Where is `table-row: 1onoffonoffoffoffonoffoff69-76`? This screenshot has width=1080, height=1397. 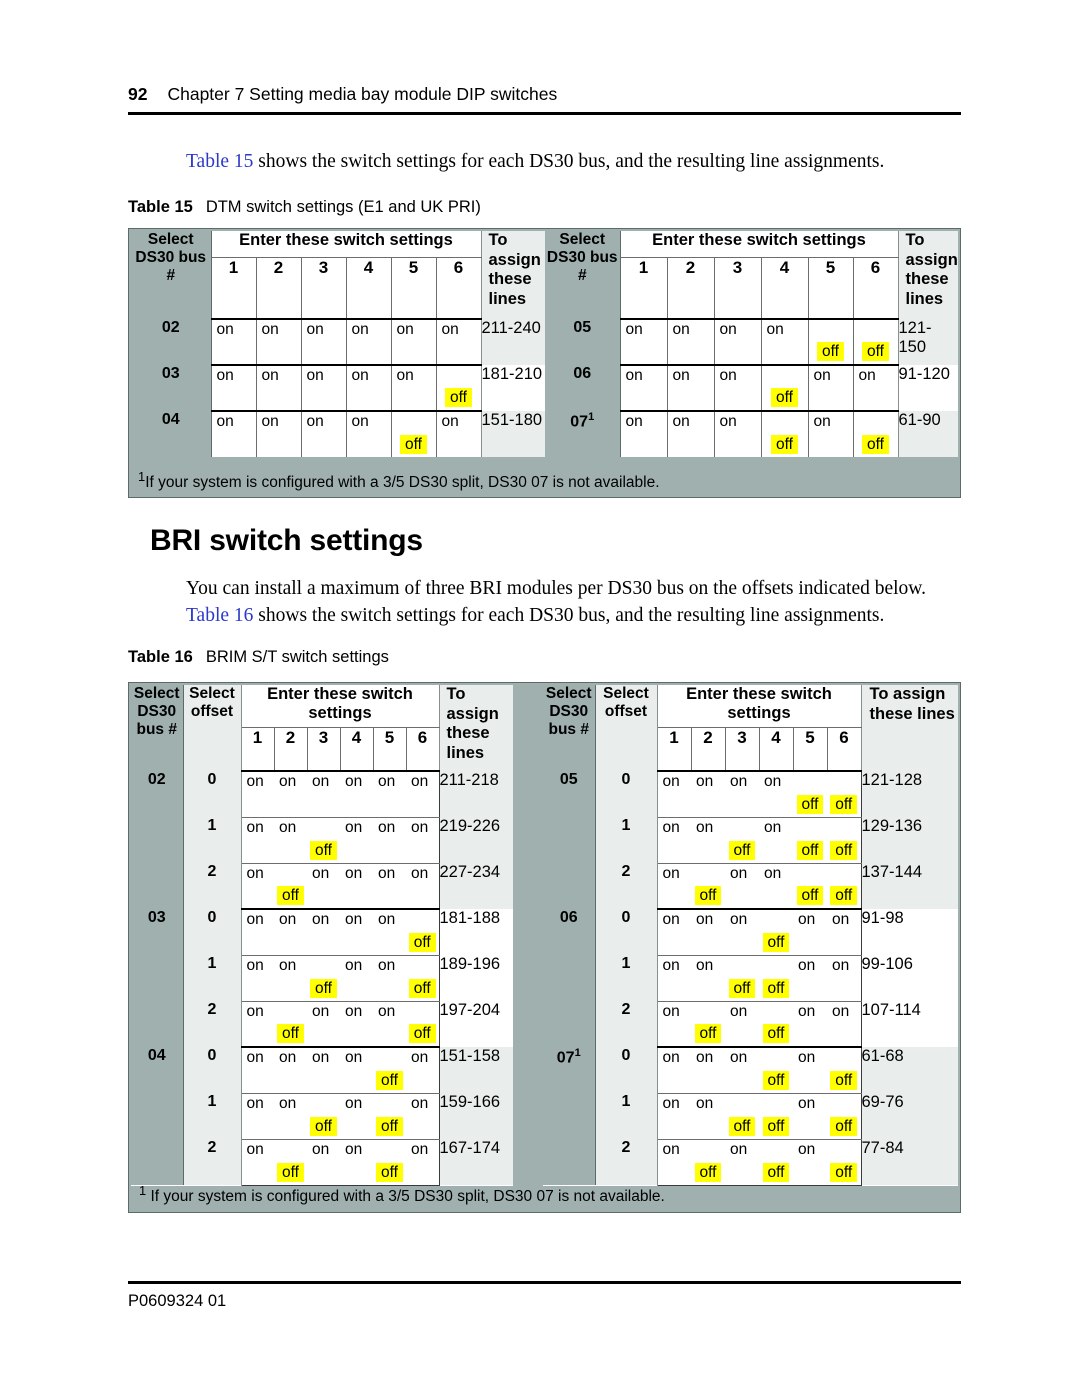
table-row: 1onoffonoffoffoffonoffoff69-76 is located at coordinates (750, 1116).